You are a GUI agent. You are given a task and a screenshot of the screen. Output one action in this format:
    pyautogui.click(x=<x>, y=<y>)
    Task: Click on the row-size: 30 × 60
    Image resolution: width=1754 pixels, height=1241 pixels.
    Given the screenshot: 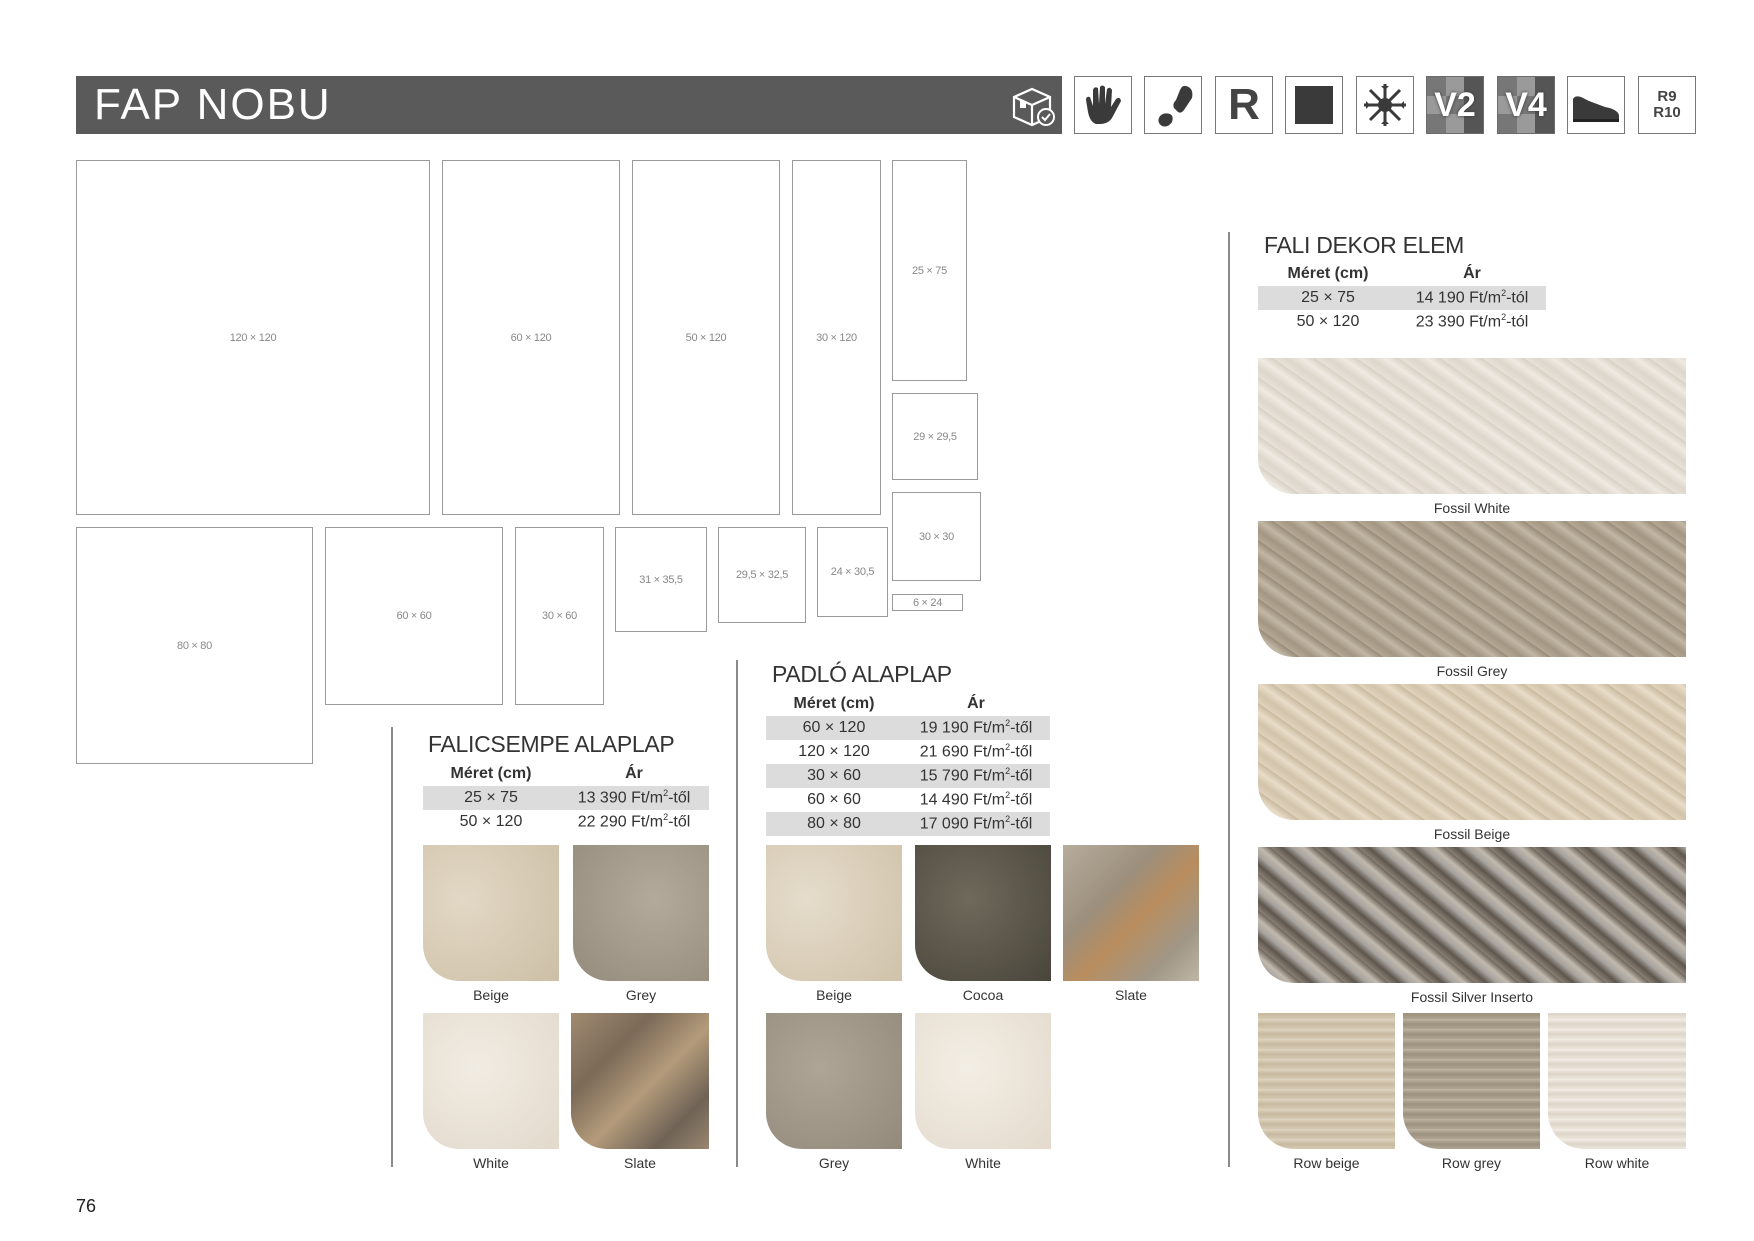 What is the action you would take?
    pyautogui.click(x=834, y=776)
    